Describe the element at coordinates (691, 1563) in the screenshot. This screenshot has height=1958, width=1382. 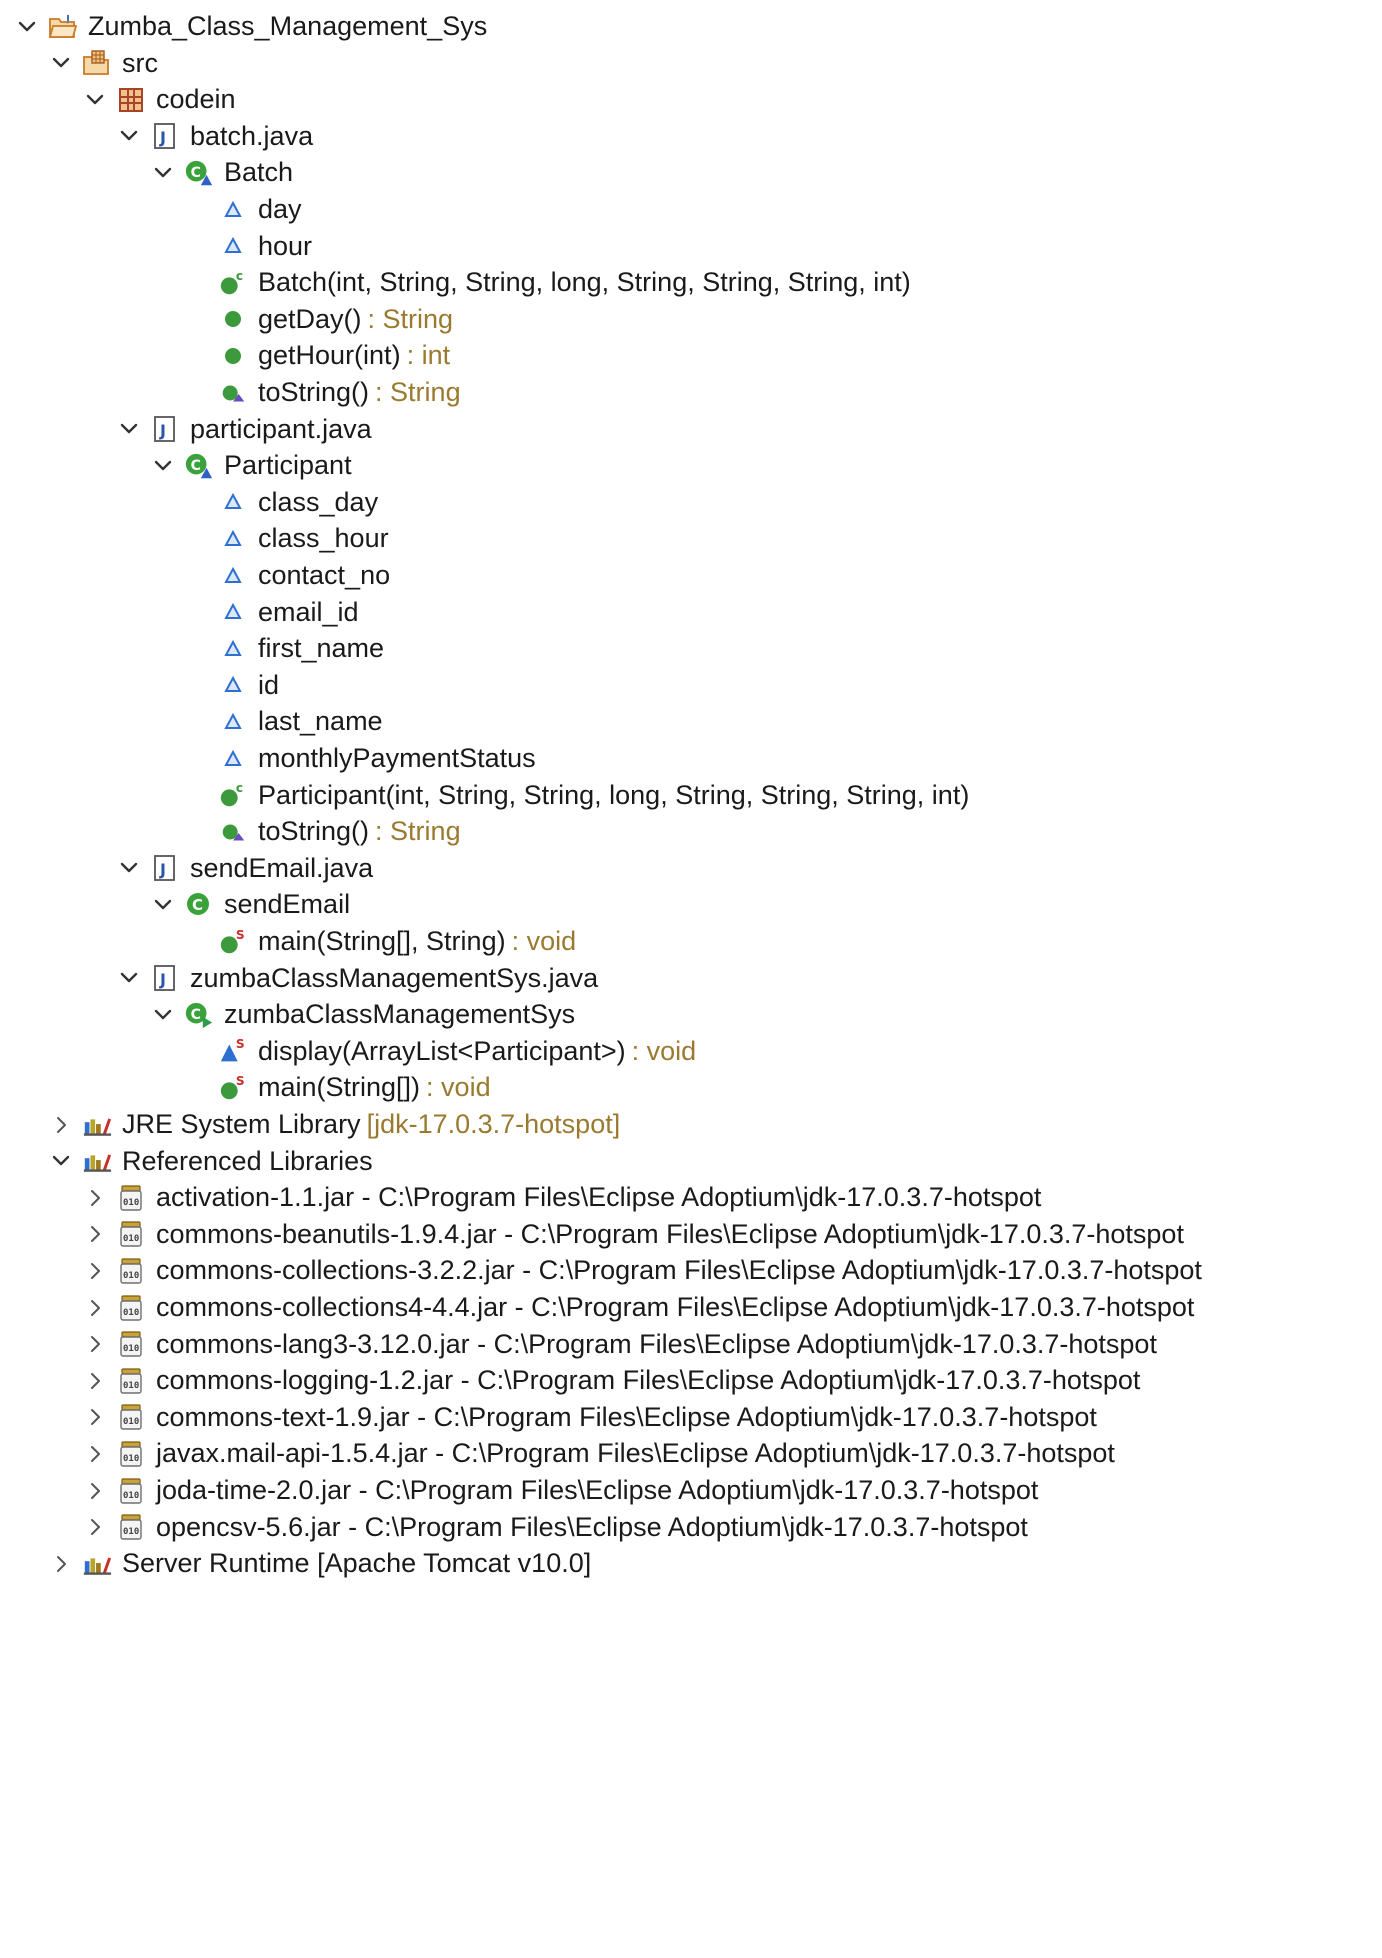
I see `tree-row: Server Runtime [Apache Tomcat v10.0]` at that location.